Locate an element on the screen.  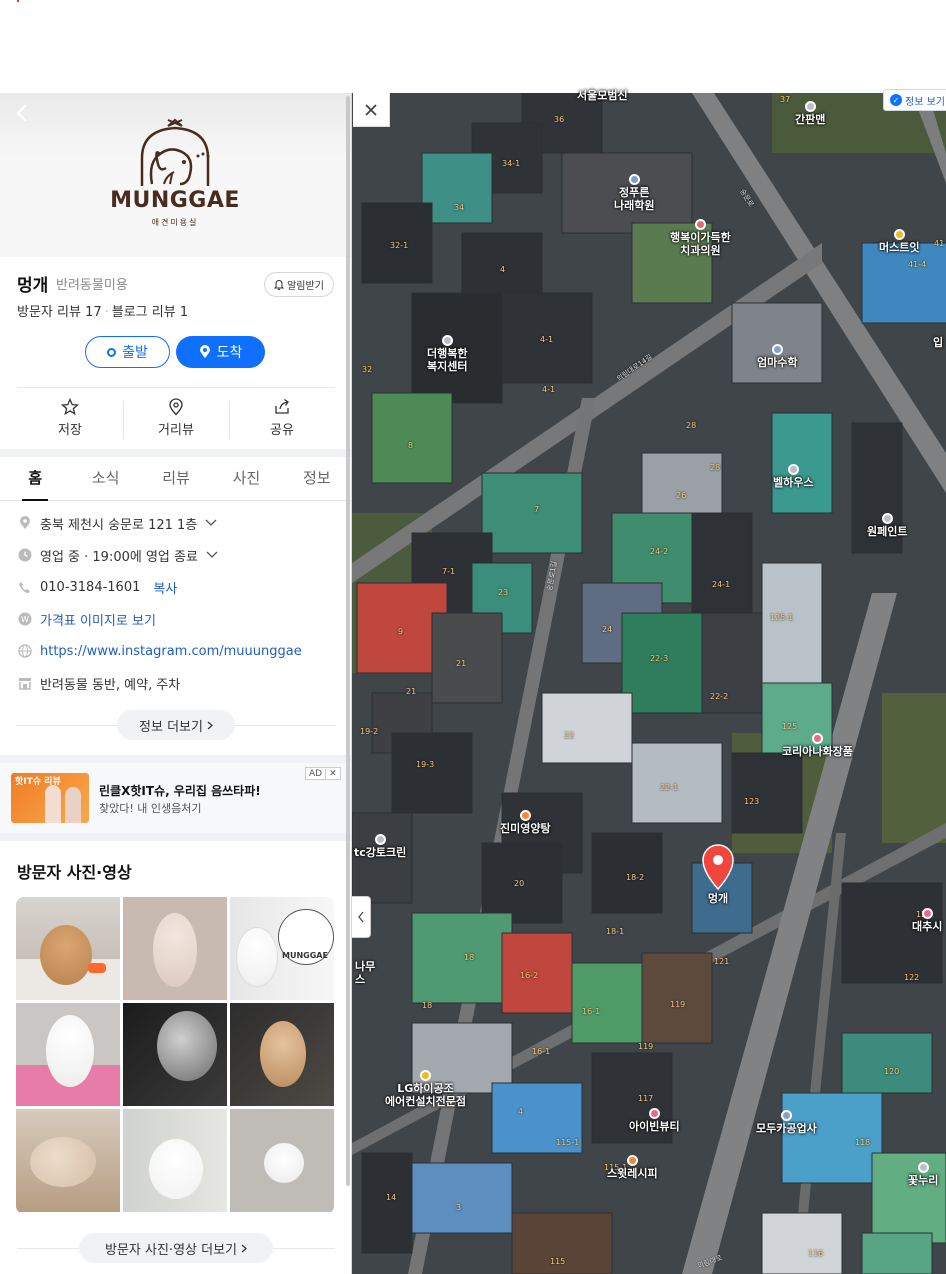
address-row: 충북 제천시 숭문로 121 1층 is located at coordinates (176, 523).